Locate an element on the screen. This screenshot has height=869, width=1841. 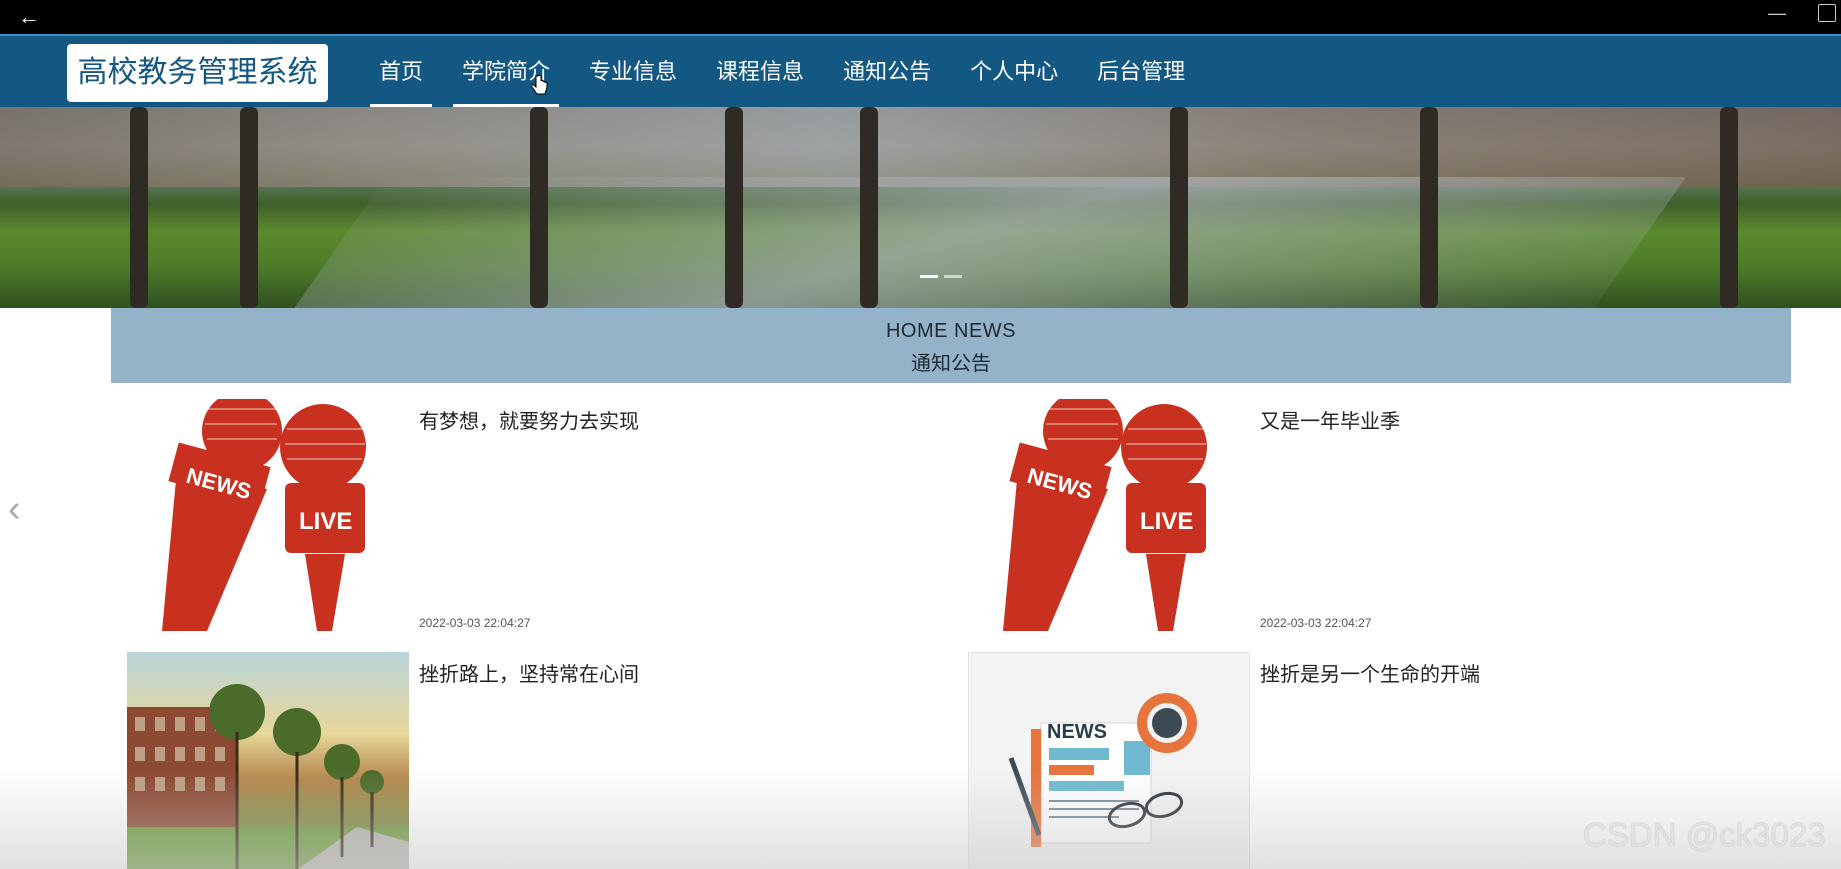
newspaper-glasses-icon: NEWS is located at coordinates (1109, 760).